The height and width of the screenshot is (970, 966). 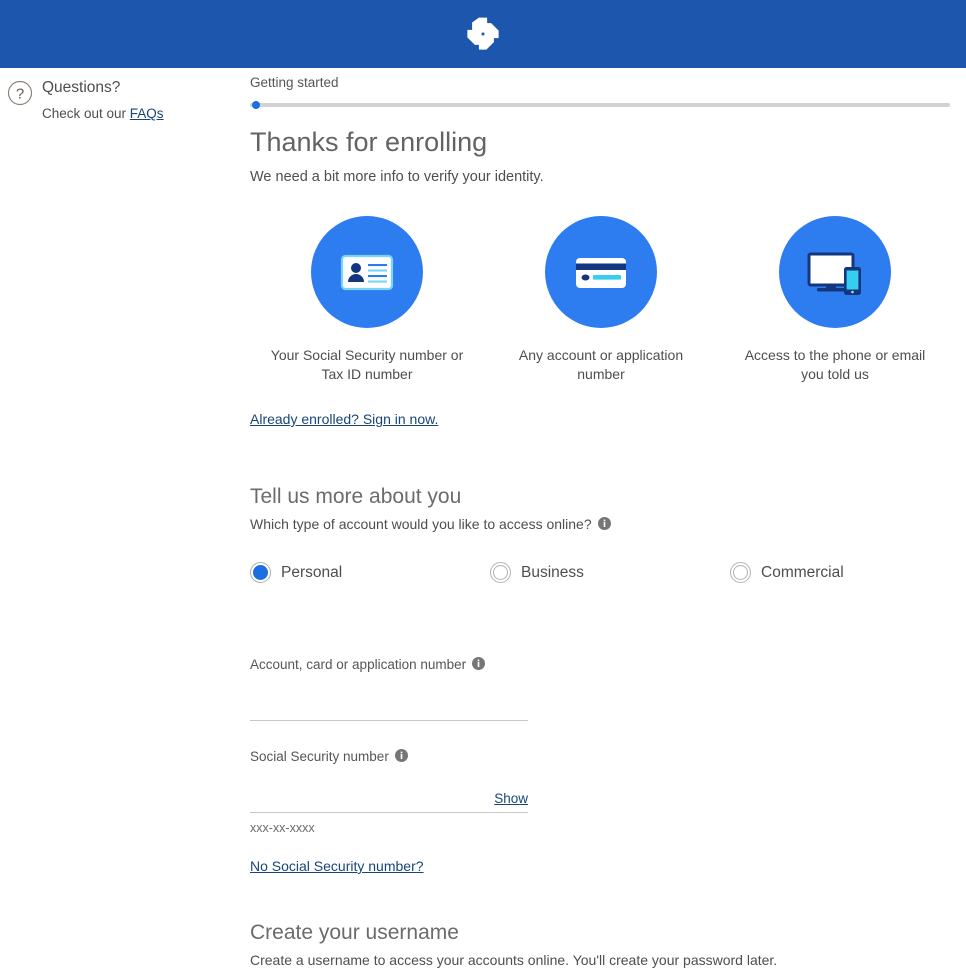 What do you see at coordinates (312, 572) in the screenshot?
I see `radio-label-personal: Personal` at bounding box center [312, 572].